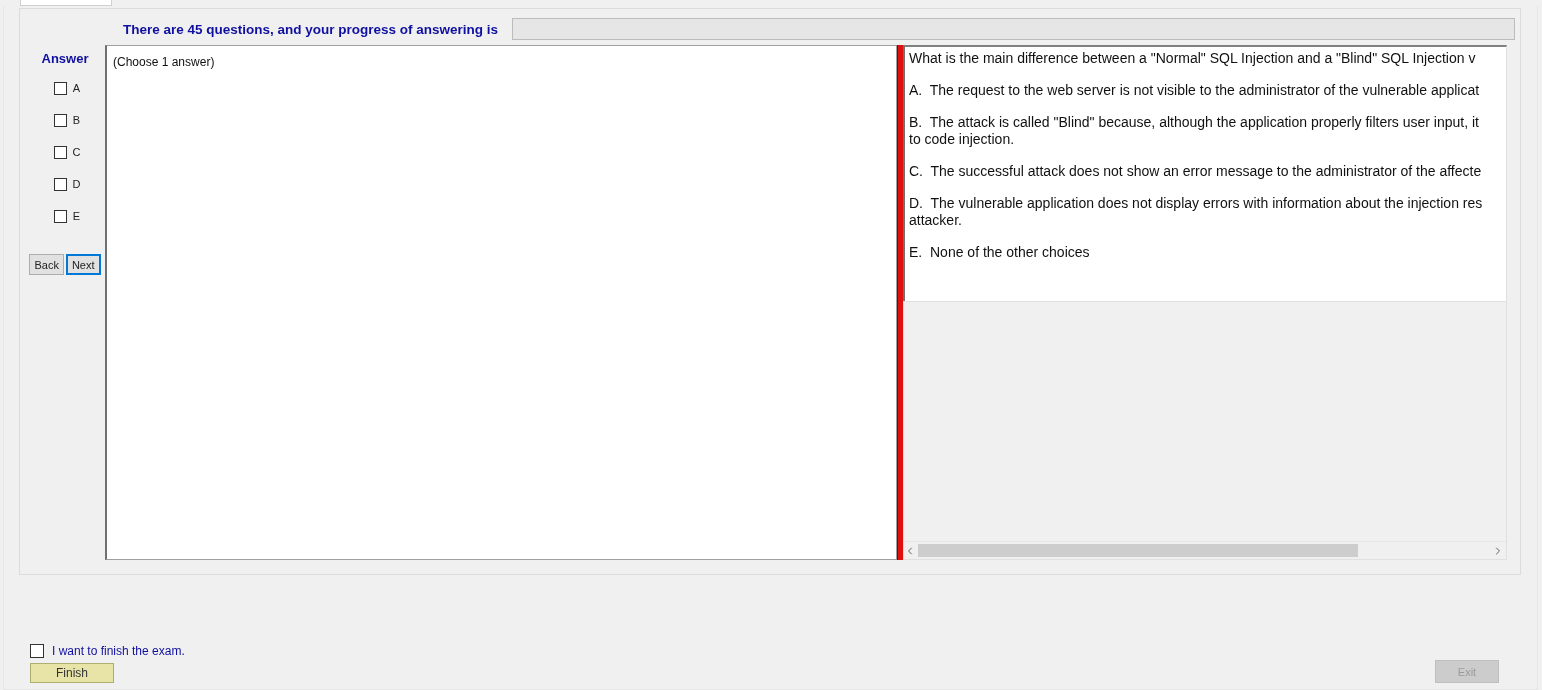  What do you see at coordinates (1196, 171) in the screenshot?
I see `question-text: C. The successful attack does not show an error message to the administrator of the affecte` at bounding box center [1196, 171].